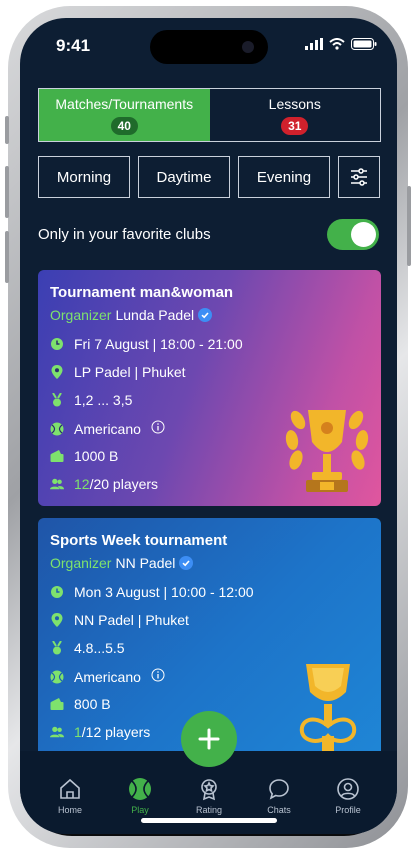 This screenshot has width=417, height=853. I want to click on nav-home: Home, so click(70, 796).